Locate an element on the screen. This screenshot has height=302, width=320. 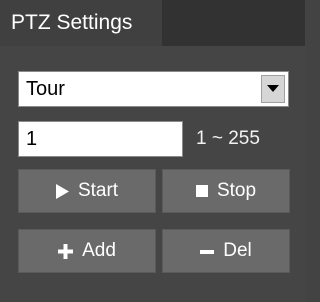
start-button: Start is located at coordinates (87, 191).